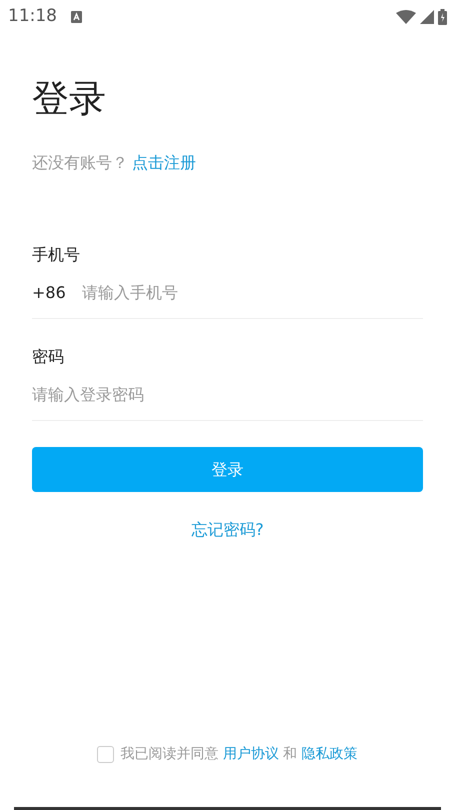 The width and height of the screenshot is (455, 810). Describe the element at coordinates (250, 754) in the screenshot. I see `user-agreement-link: 用户协议` at that location.